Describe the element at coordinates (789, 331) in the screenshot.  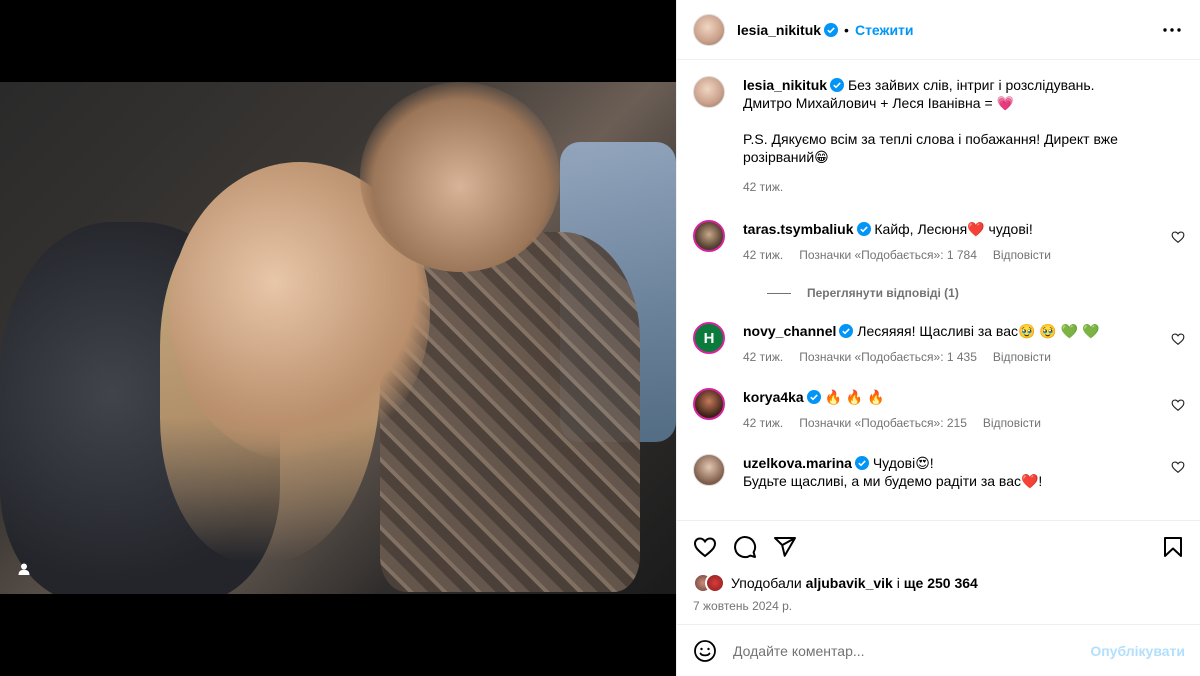
I see `comment-username: novy_channel` at that location.